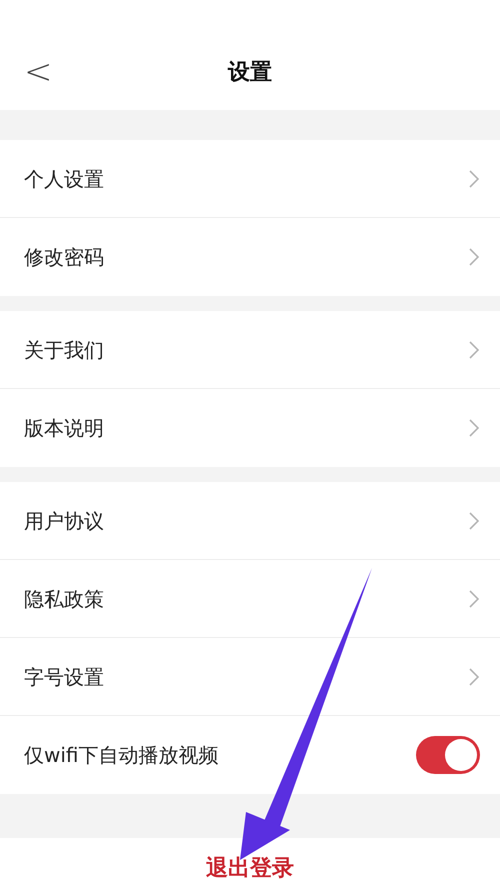  What do you see at coordinates (64, 521) in the screenshot?
I see `setting-label: 用户协议` at bounding box center [64, 521].